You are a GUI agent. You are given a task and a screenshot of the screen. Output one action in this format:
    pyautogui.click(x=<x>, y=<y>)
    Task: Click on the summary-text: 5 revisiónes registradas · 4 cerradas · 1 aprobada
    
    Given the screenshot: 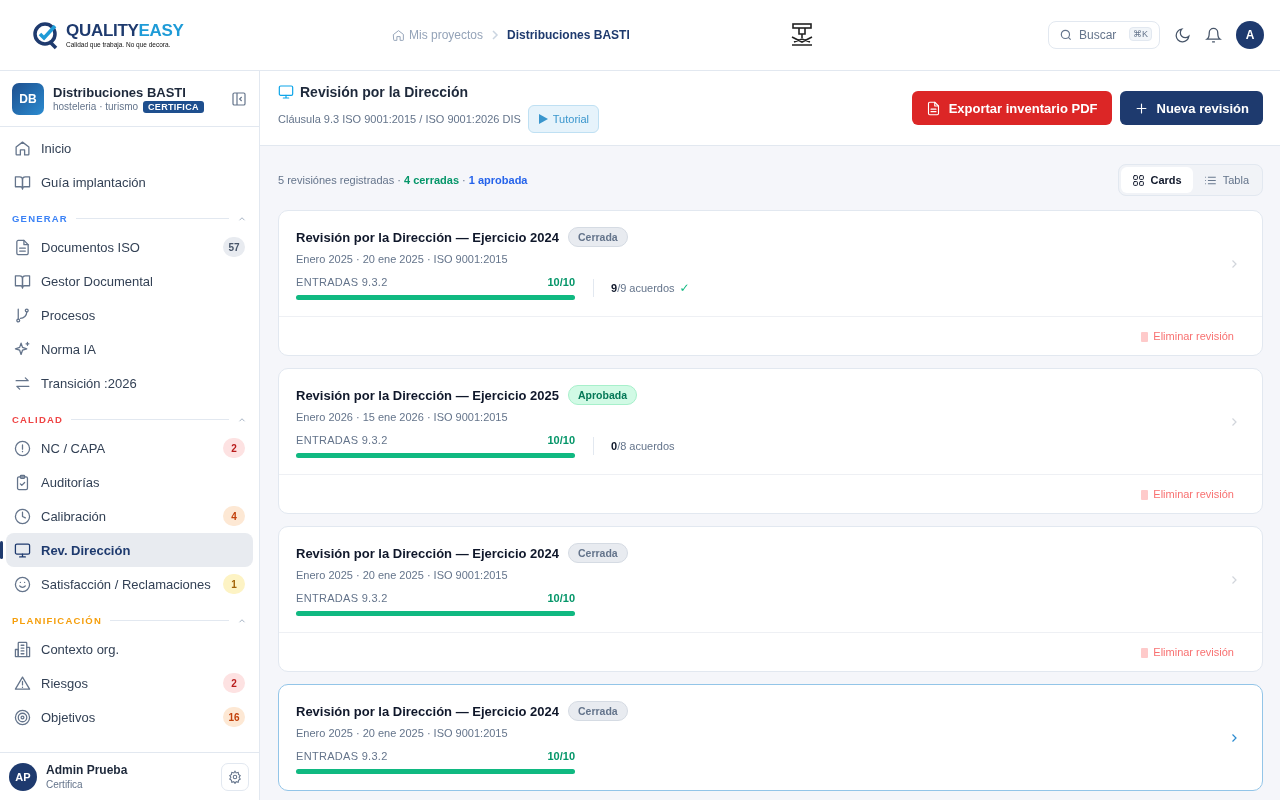 What is the action you would take?
    pyautogui.click(x=403, y=180)
    